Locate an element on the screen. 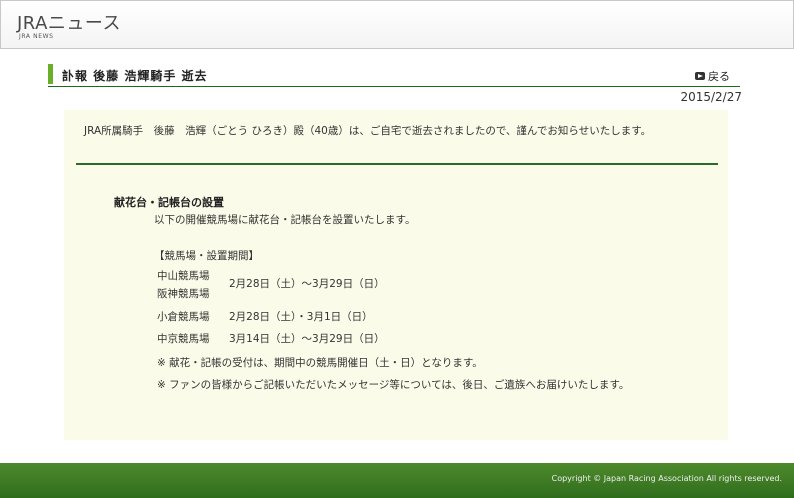 This screenshot has height=498, width=794. venue-name: 阪神競馬場 is located at coordinates (183, 294).